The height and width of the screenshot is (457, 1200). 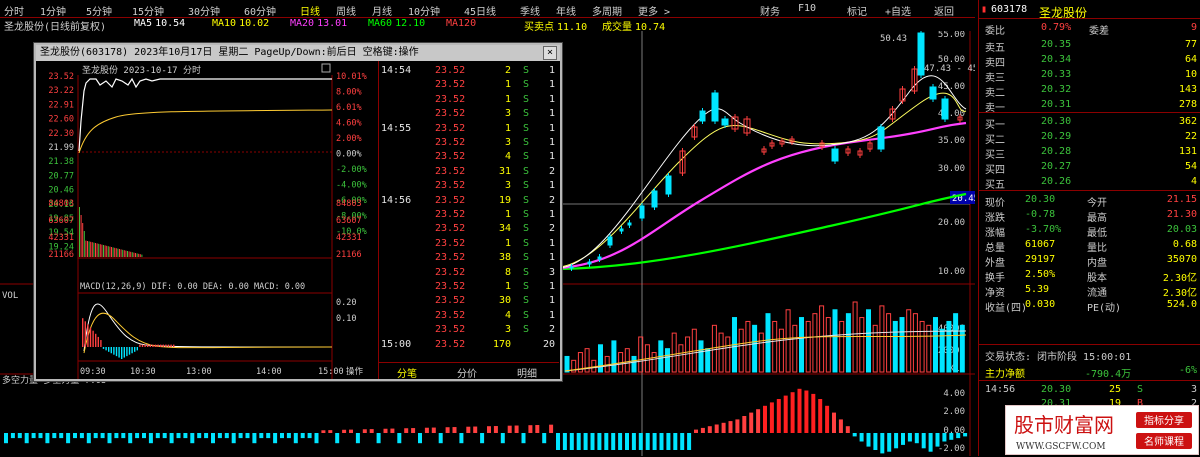 I want to click on period-tab-6: 日线, so click(x=310, y=10).